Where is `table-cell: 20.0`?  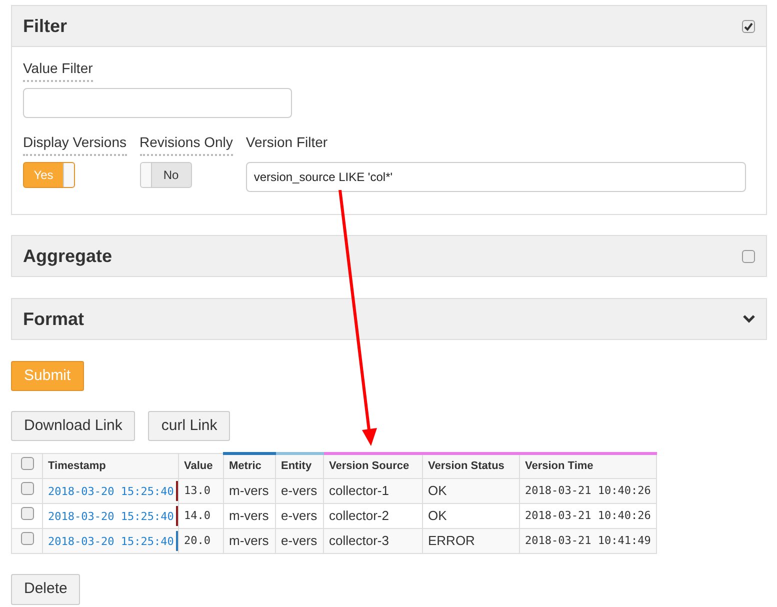
table-cell: 20.0 is located at coordinates (201, 541).